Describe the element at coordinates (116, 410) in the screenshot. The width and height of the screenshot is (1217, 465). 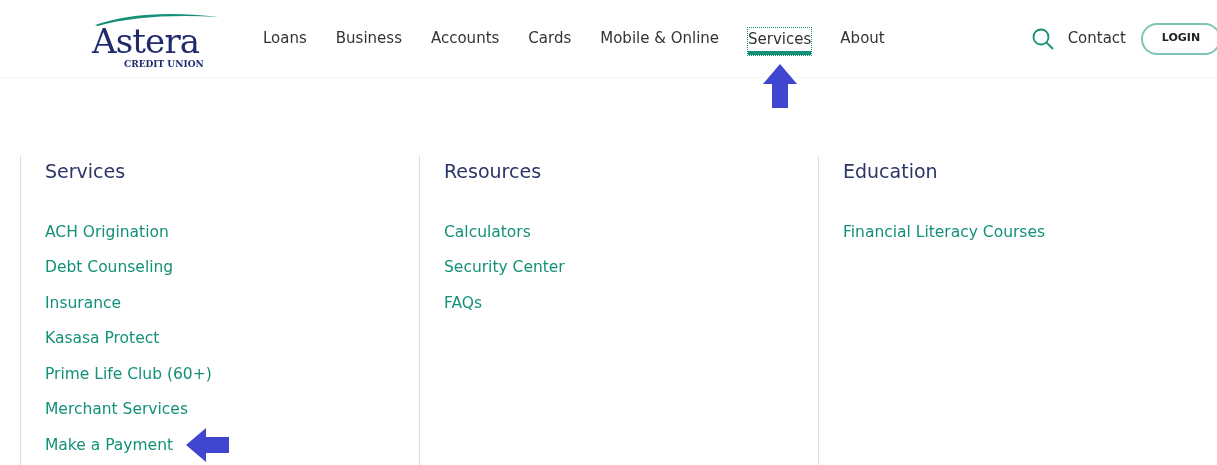
I see `menu-link: Merchant Services` at that location.